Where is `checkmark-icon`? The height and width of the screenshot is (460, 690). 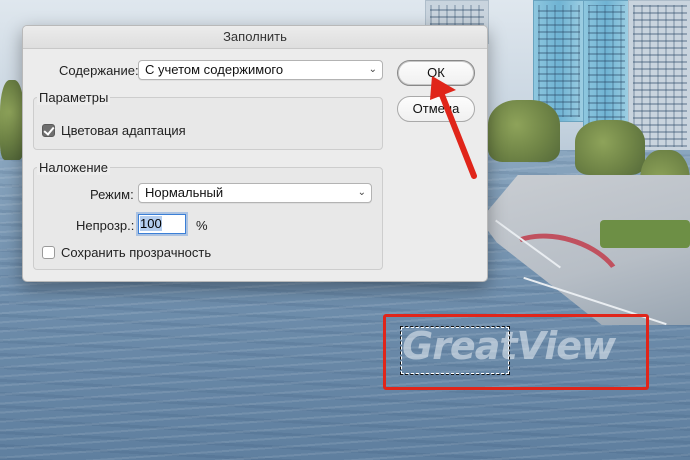
checkmark-icon is located at coordinates (49, 130).